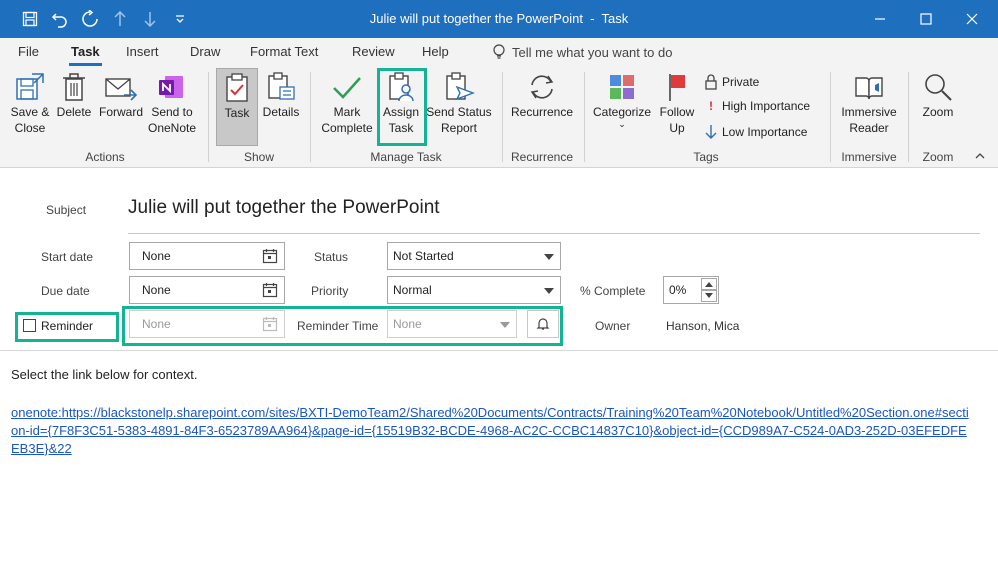 The width and height of the screenshot is (998, 576). Describe the element at coordinates (452, 324) in the screenshot. I see `reminder-time-dropdown: None` at that location.